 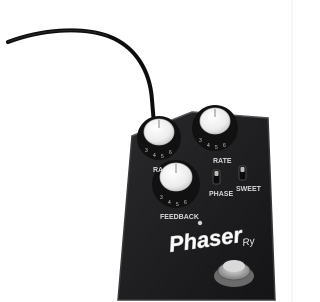 I want to click on feedback-label: FEEDBACK, so click(x=179, y=217).